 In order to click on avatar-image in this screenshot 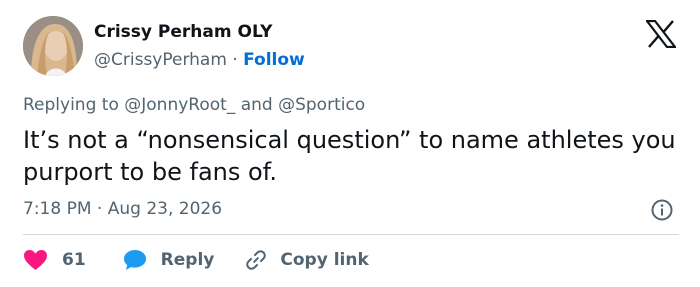, I will do `click(53, 46)`.